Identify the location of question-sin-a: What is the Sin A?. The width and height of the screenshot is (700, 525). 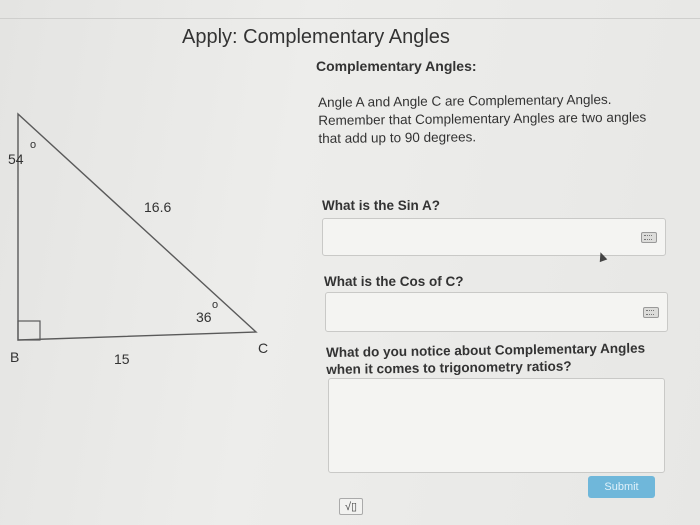
(381, 205).